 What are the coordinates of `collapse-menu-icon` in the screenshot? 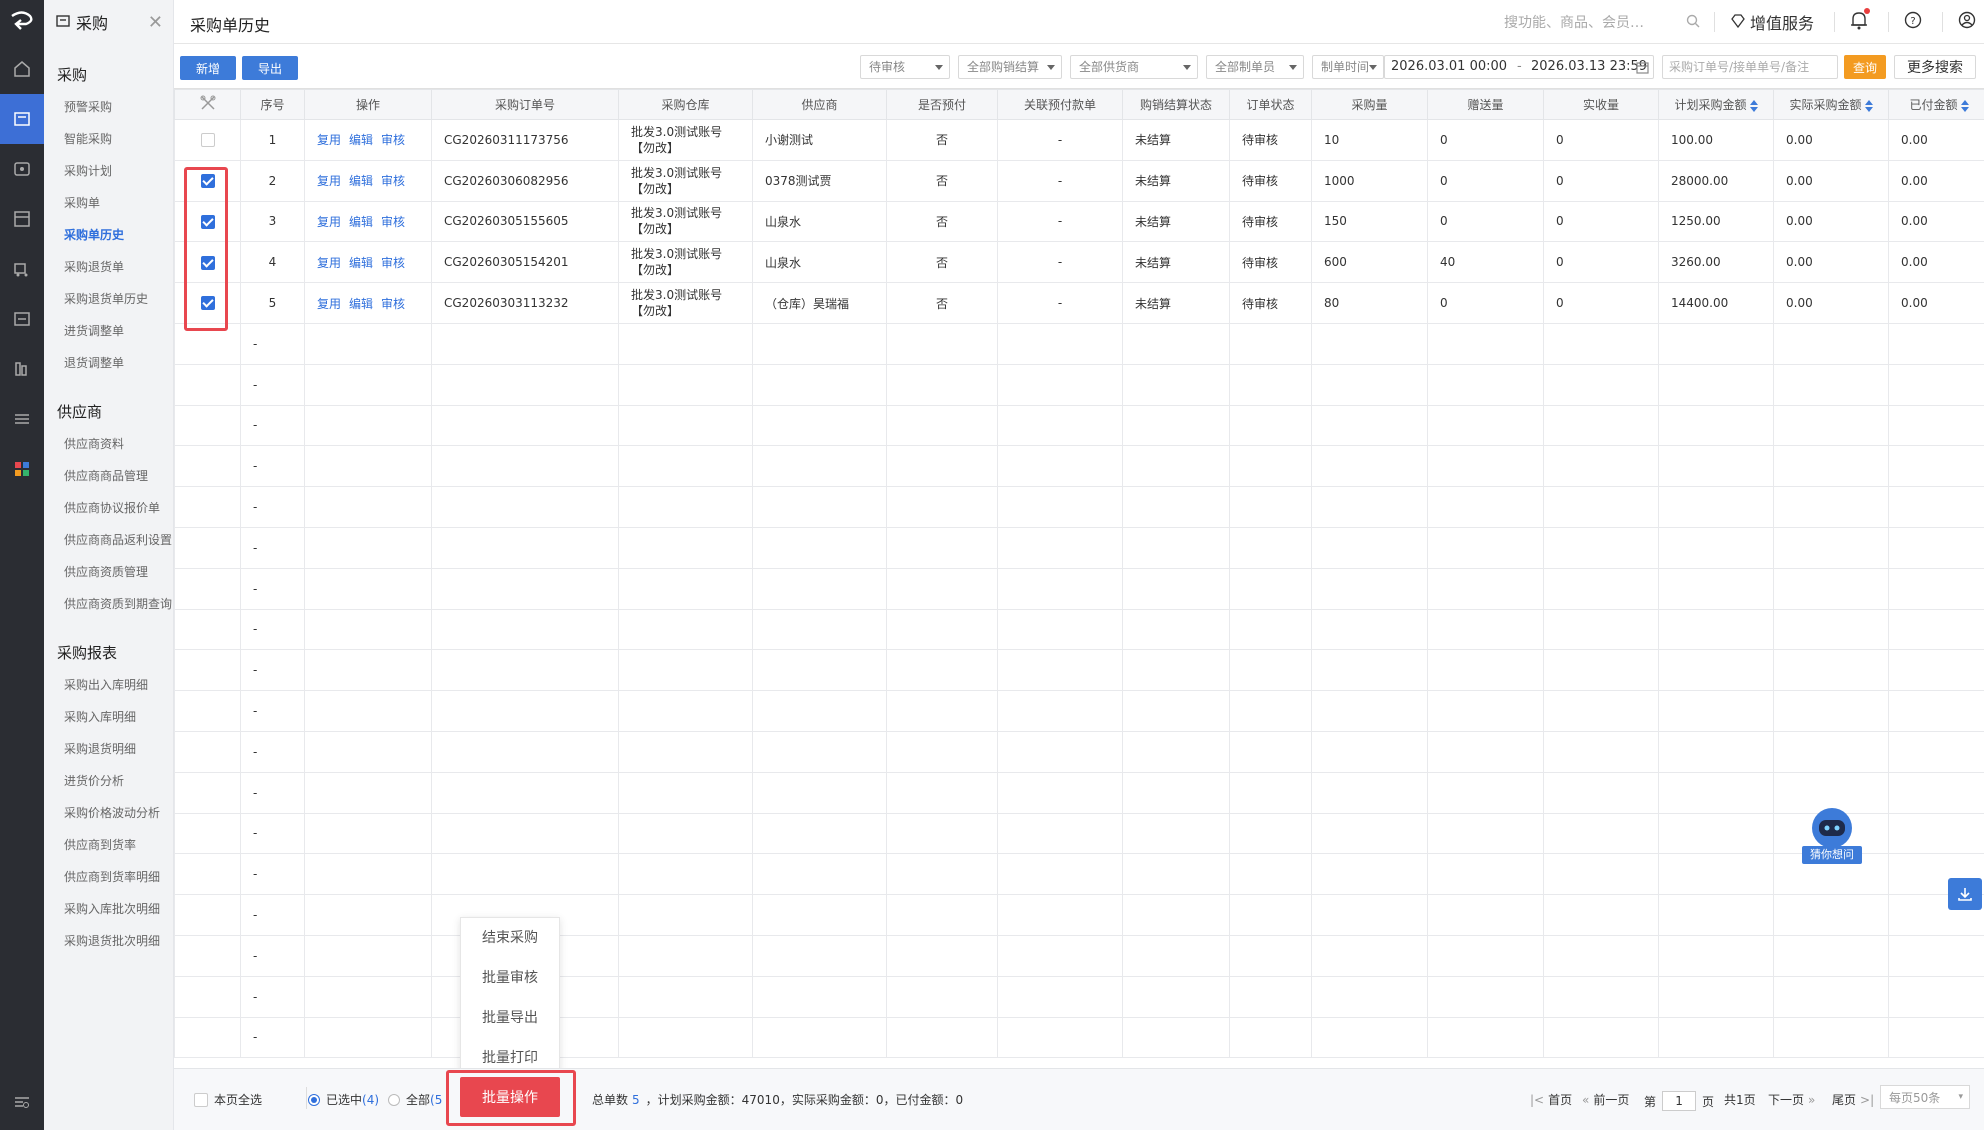 It's located at (22, 1102).